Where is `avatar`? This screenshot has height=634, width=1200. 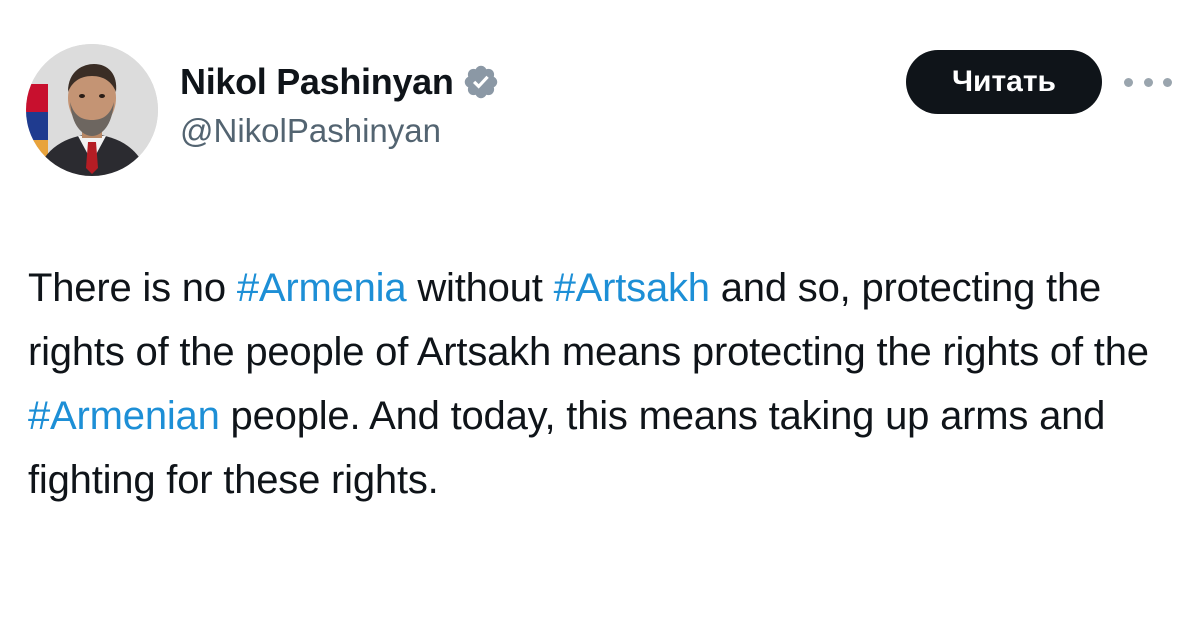
avatar is located at coordinates (92, 110).